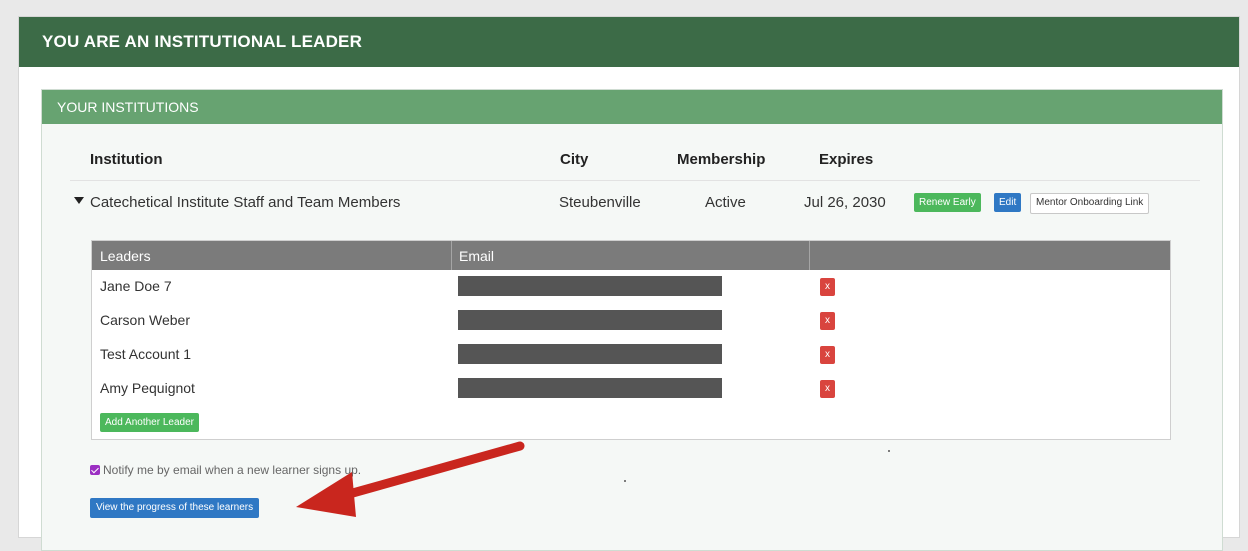 This screenshot has width=1248, height=551. Describe the element at coordinates (147, 388) in the screenshot. I see `leader-name: Amy Pequignot` at that location.